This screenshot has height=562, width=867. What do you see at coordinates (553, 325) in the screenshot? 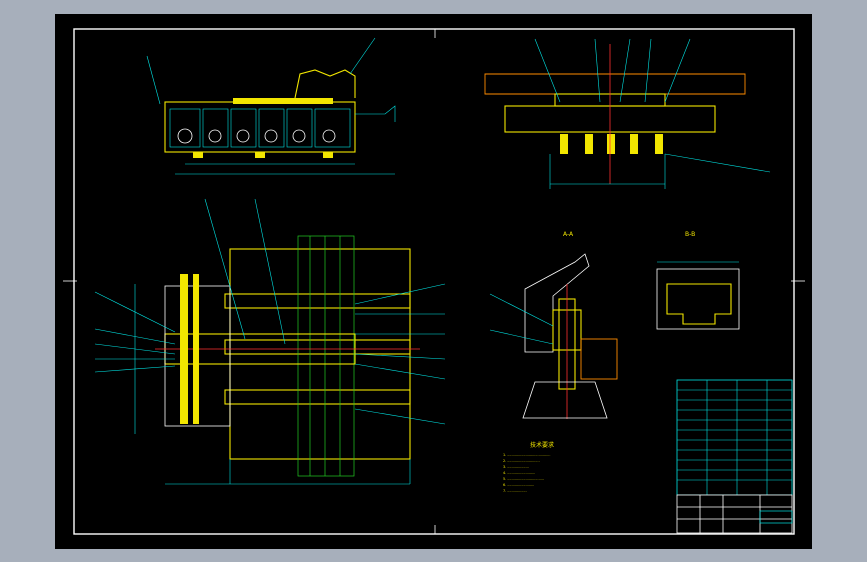
I see `section-a-a: A-A` at bounding box center [553, 325].